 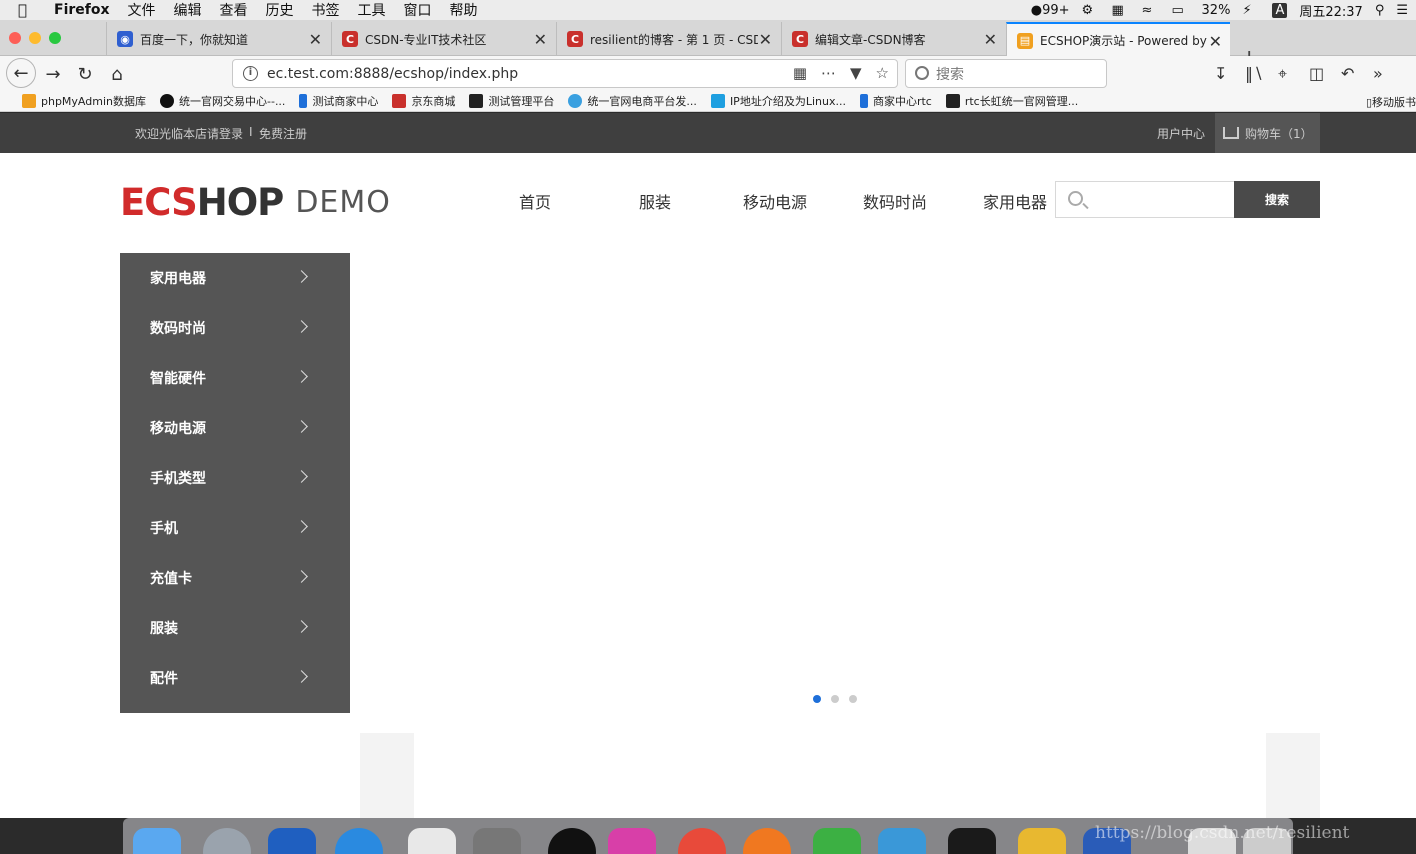 What do you see at coordinates (702, 841) in the screenshot?
I see `chrome-icon` at bounding box center [702, 841].